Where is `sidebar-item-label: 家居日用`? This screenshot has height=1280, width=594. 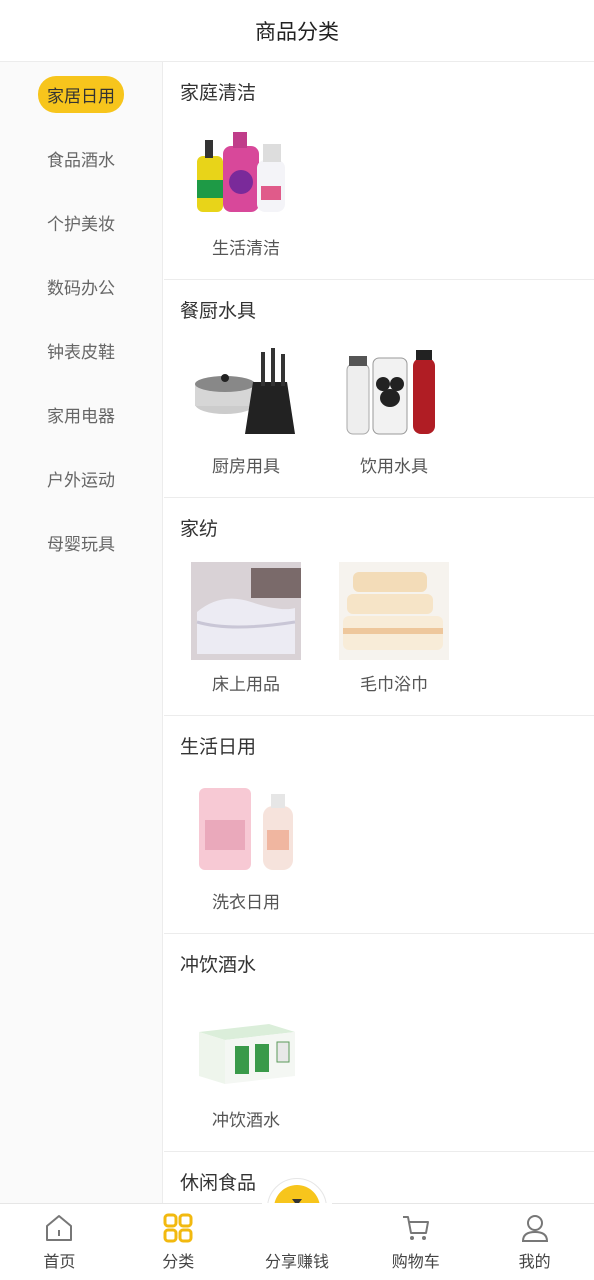 sidebar-item-label: 家居日用 is located at coordinates (81, 94).